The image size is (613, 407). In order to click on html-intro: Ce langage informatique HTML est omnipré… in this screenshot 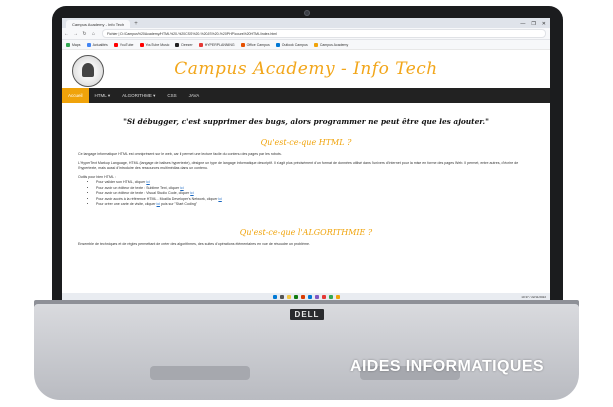, I will do `click(180, 154)`.